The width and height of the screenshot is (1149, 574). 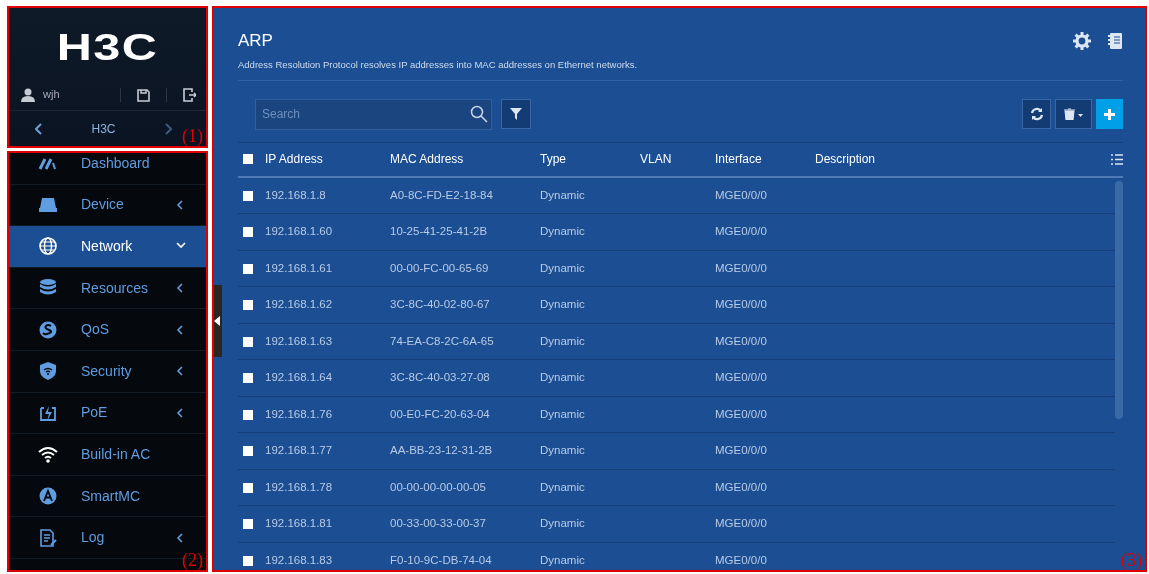 What do you see at coordinates (143, 95) in the screenshot?
I see `save-icon` at bounding box center [143, 95].